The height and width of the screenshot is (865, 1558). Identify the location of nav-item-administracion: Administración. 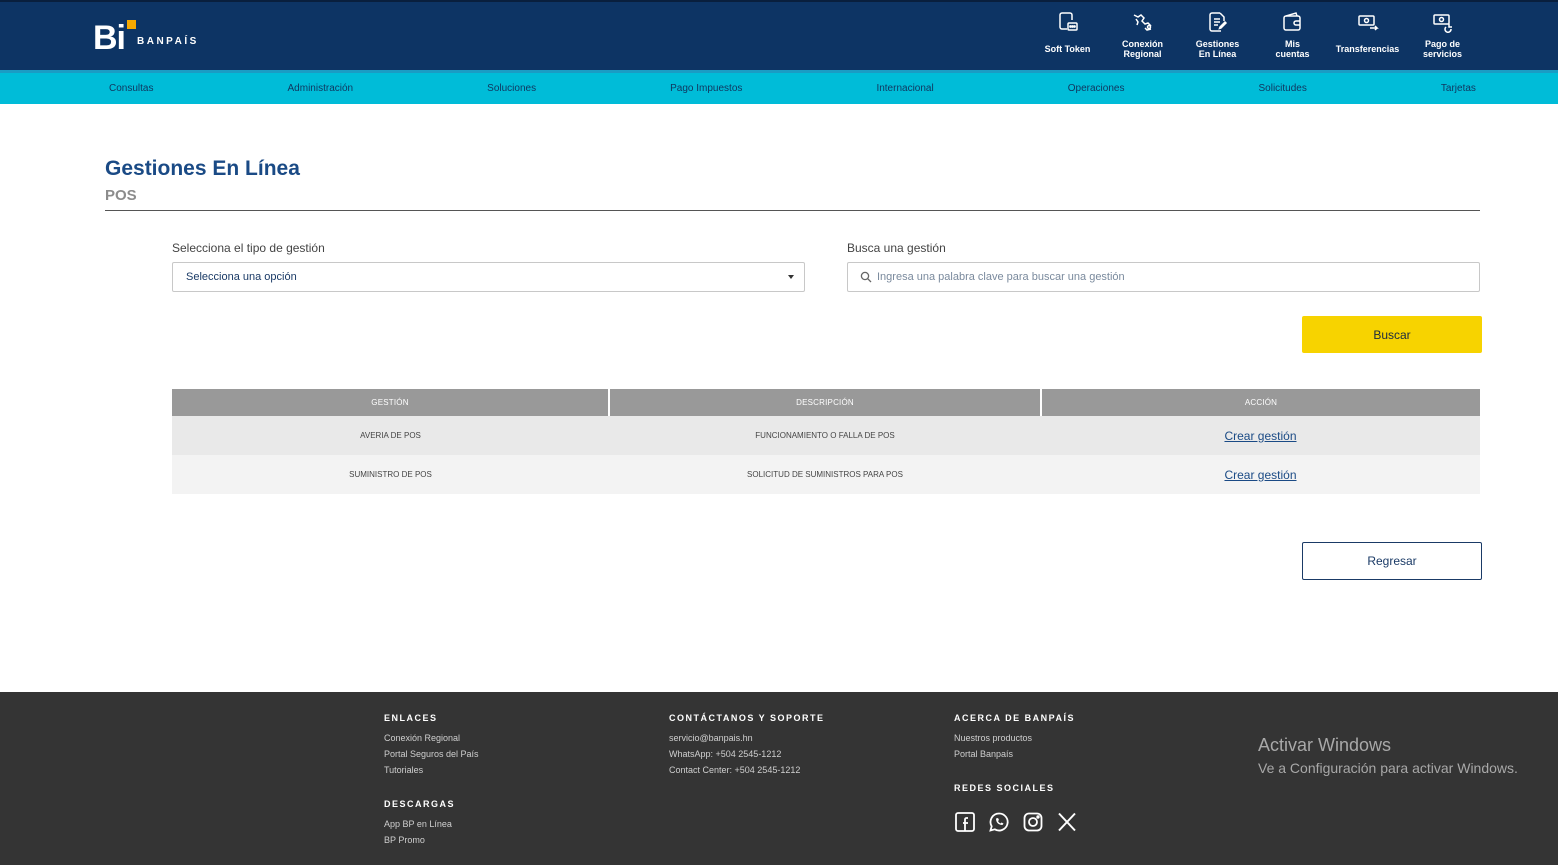
(321, 88).